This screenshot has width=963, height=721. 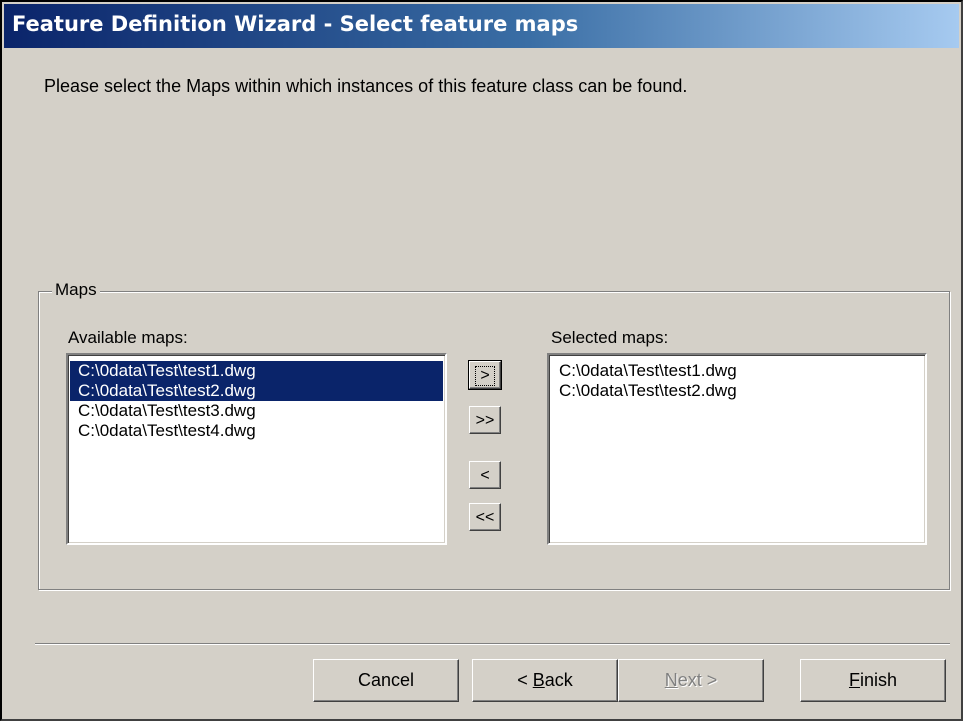 I want to click on finish-button: Finish, so click(x=873, y=680).